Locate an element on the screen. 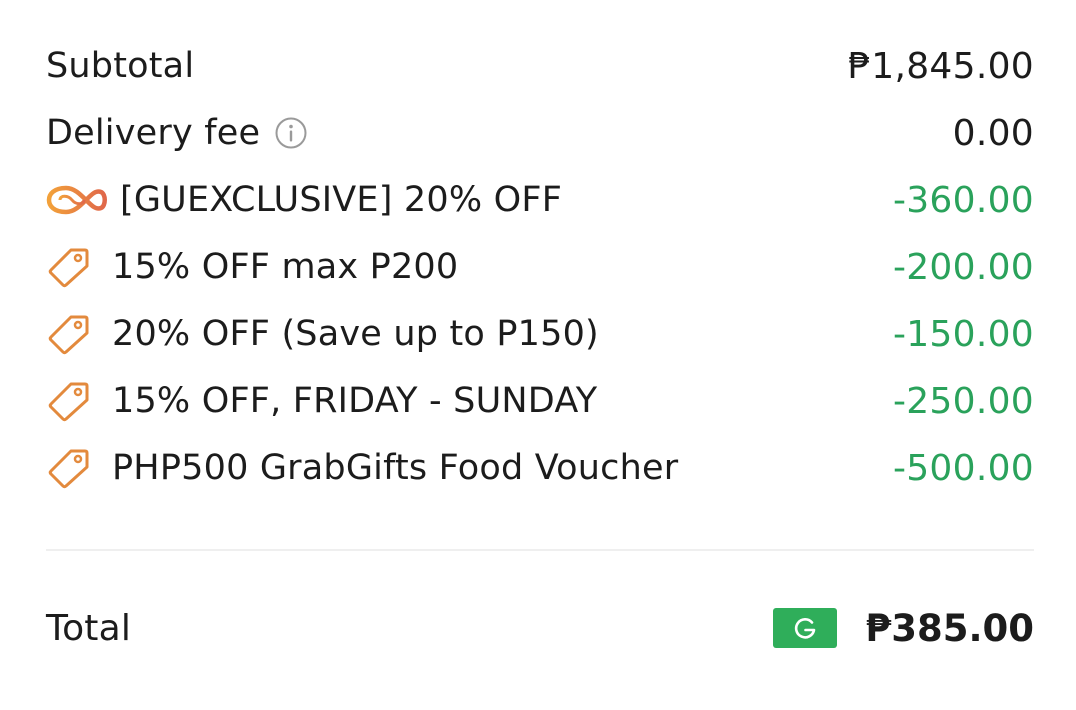 This screenshot has width=1076, height=710. total-label: Total is located at coordinates (89, 628).